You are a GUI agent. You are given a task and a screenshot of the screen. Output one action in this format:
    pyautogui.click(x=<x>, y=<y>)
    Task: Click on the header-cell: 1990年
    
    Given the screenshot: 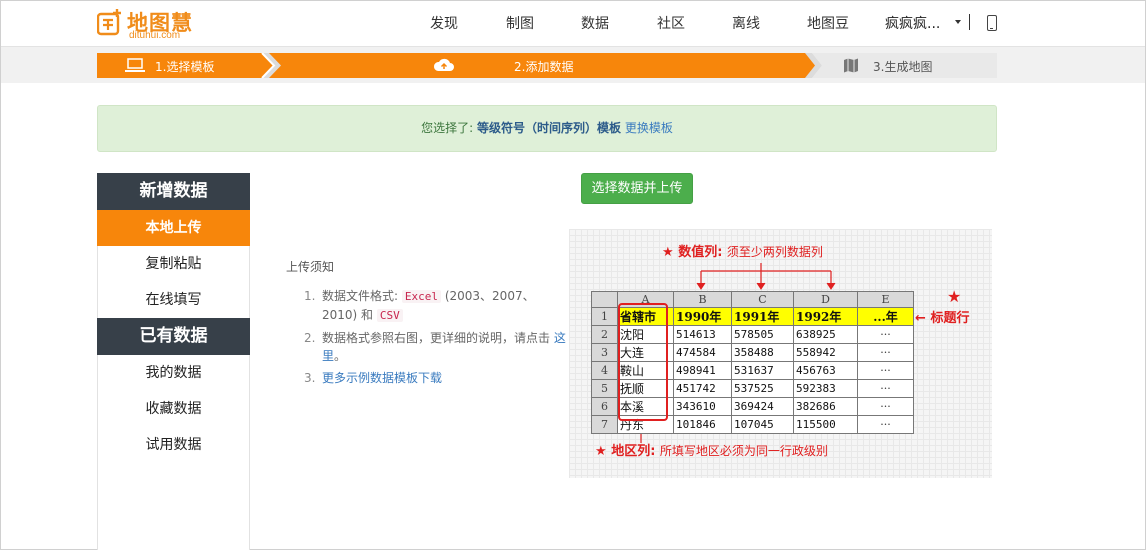 What is the action you would take?
    pyautogui.click(x=702, y=316)
    